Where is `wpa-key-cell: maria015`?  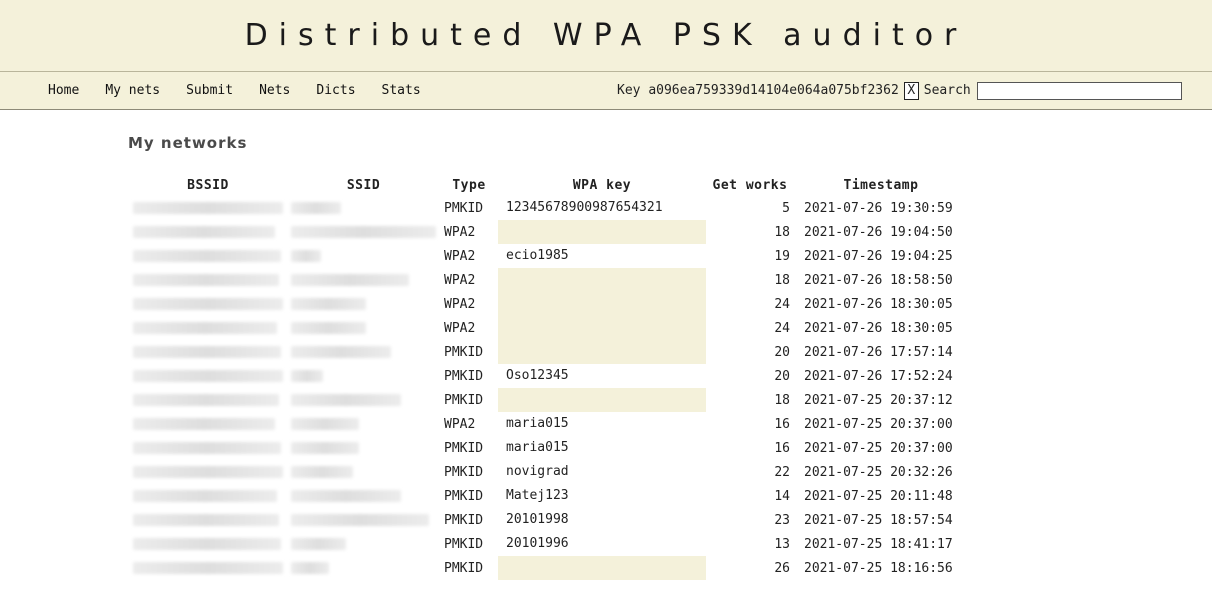
wpa-key-cell: maria015 is located at coordinates (602, 448).